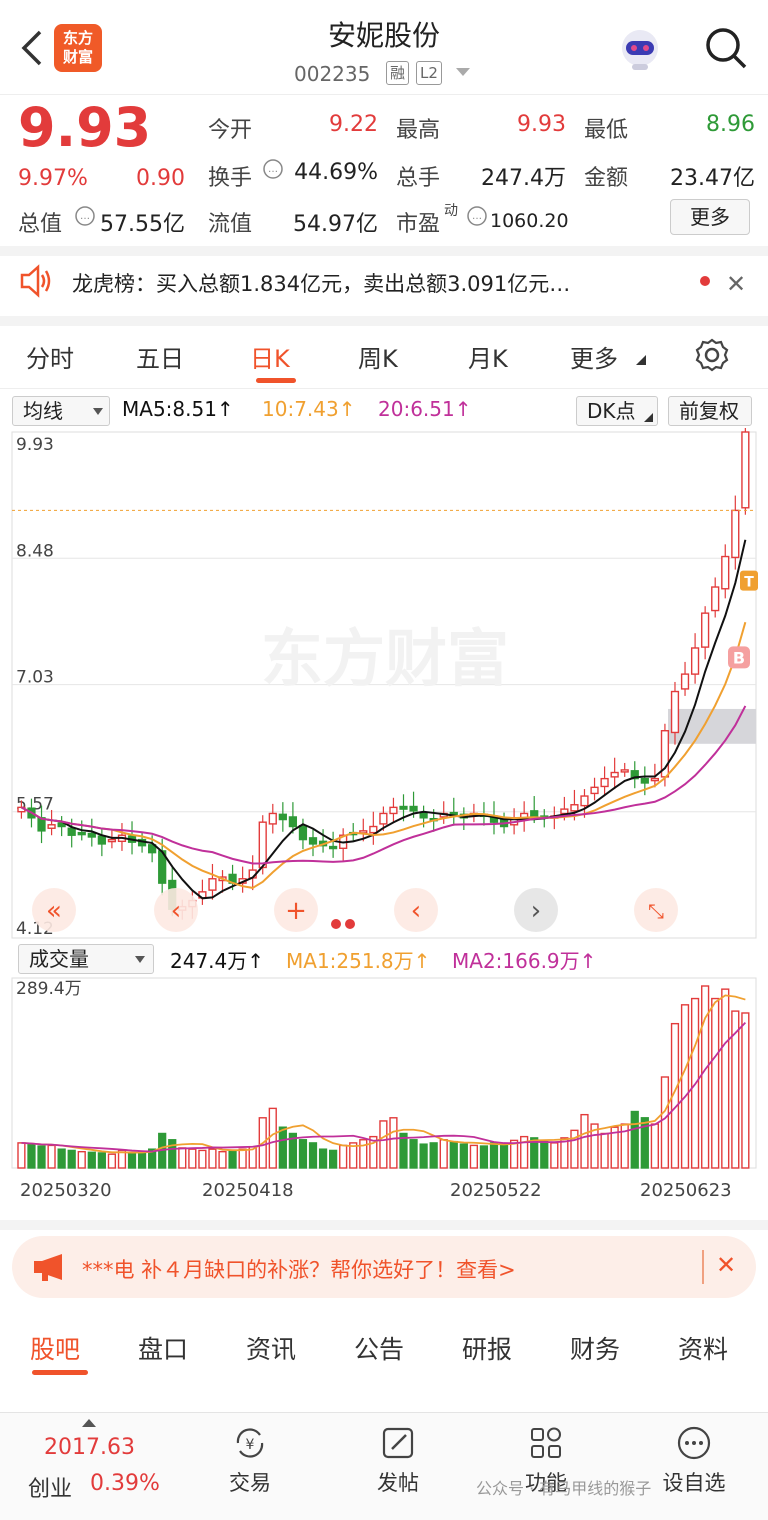 This screenshot has height=1520, width=768. I want to click on search-icon, so click(726, 48).